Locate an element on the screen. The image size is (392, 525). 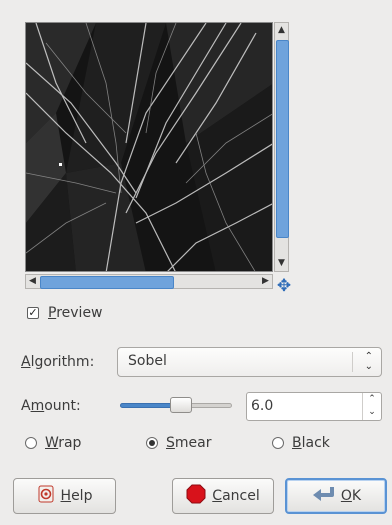
amount-label: Amount: is located at coordinates (51, 406).